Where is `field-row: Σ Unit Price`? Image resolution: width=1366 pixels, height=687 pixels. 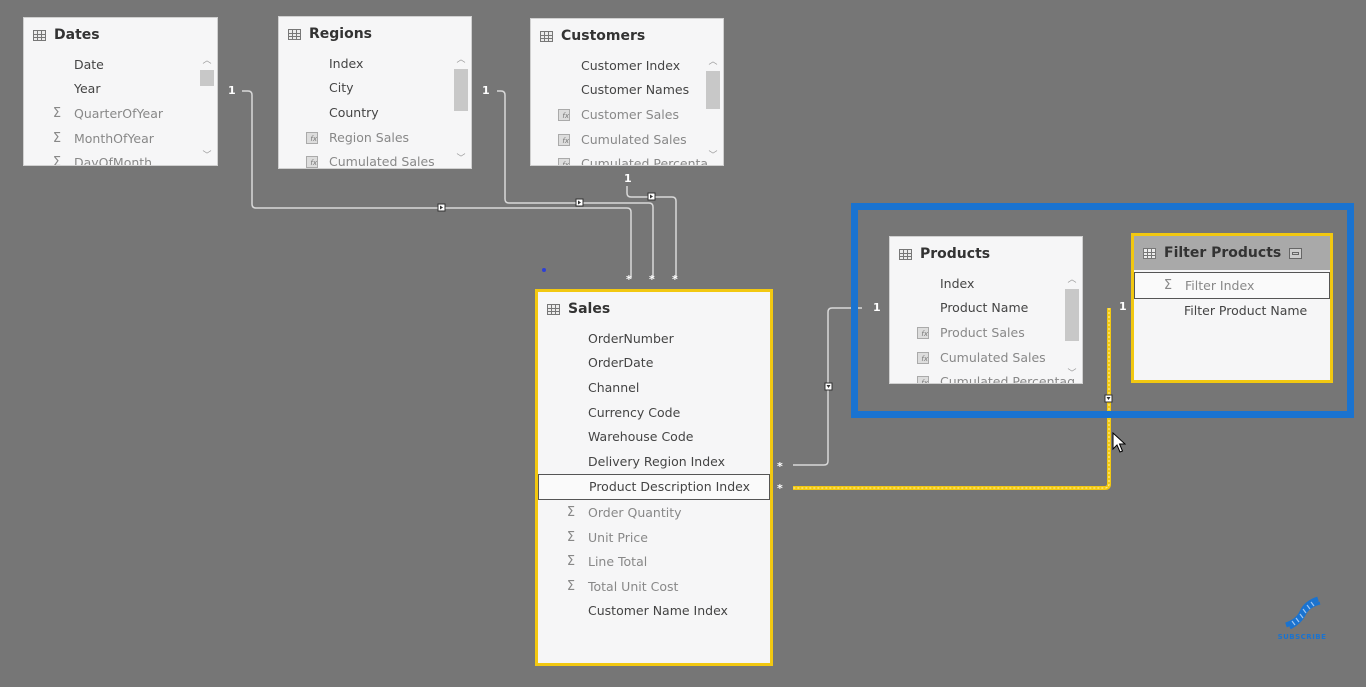
field-row: Σ Unit Price is located at coordinates (654, 537).